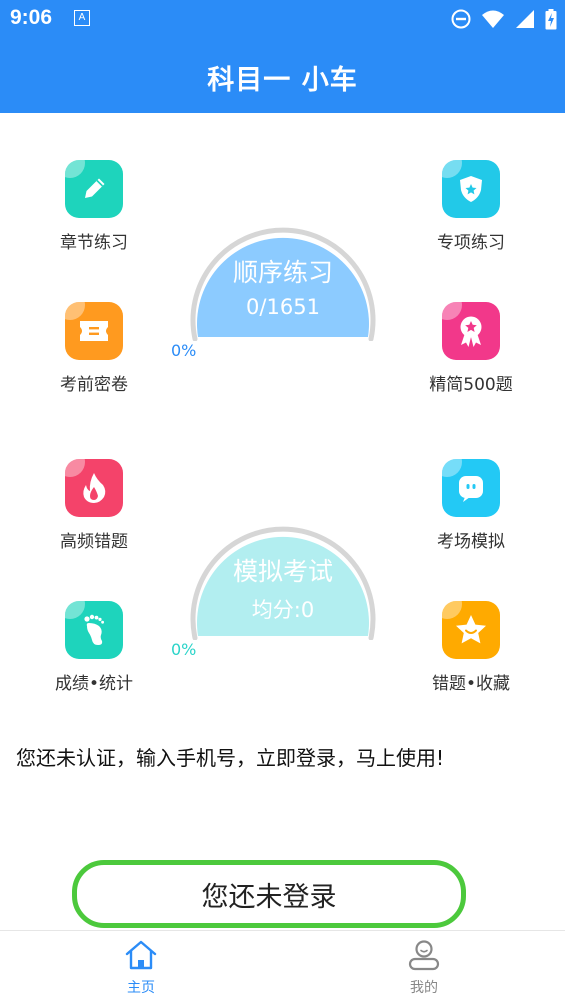 This screenshot has height=1005, width=565. I want to click on mock-exam-title: 模拟考试, so click(282, 571).